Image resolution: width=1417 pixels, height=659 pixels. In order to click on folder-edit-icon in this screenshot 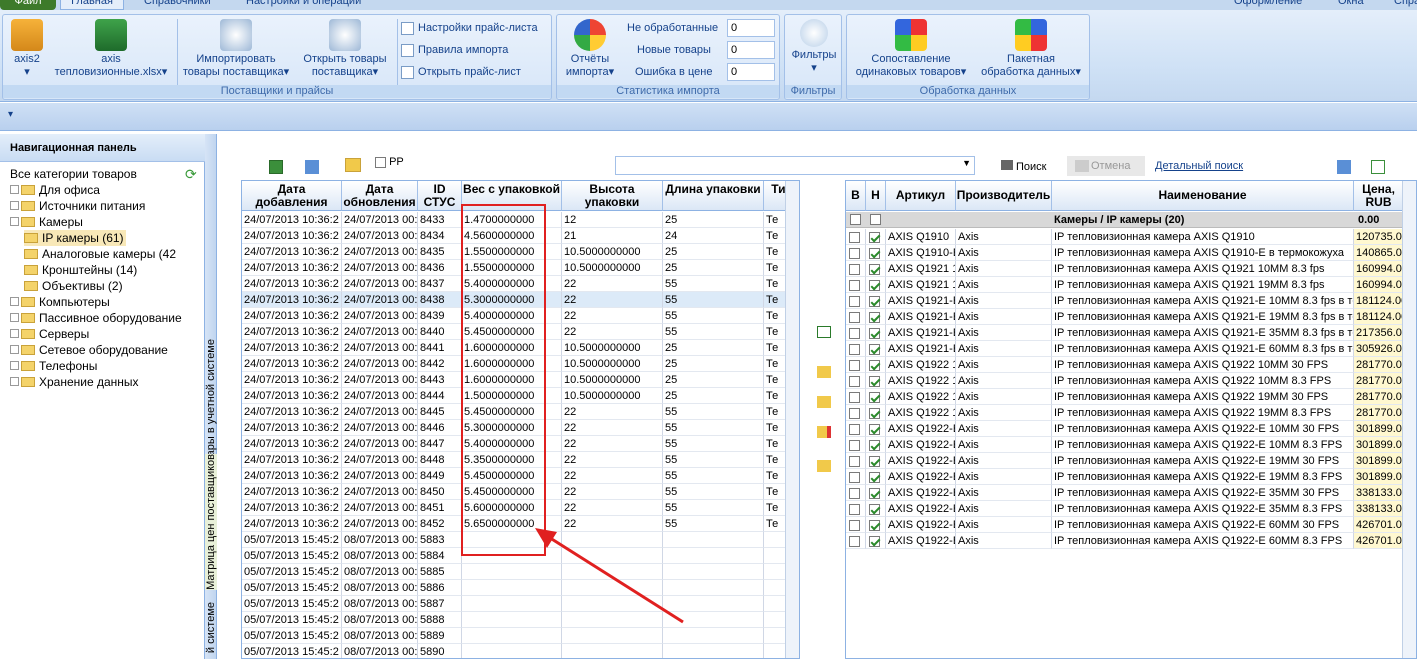, I will do `click(824, 466)`.